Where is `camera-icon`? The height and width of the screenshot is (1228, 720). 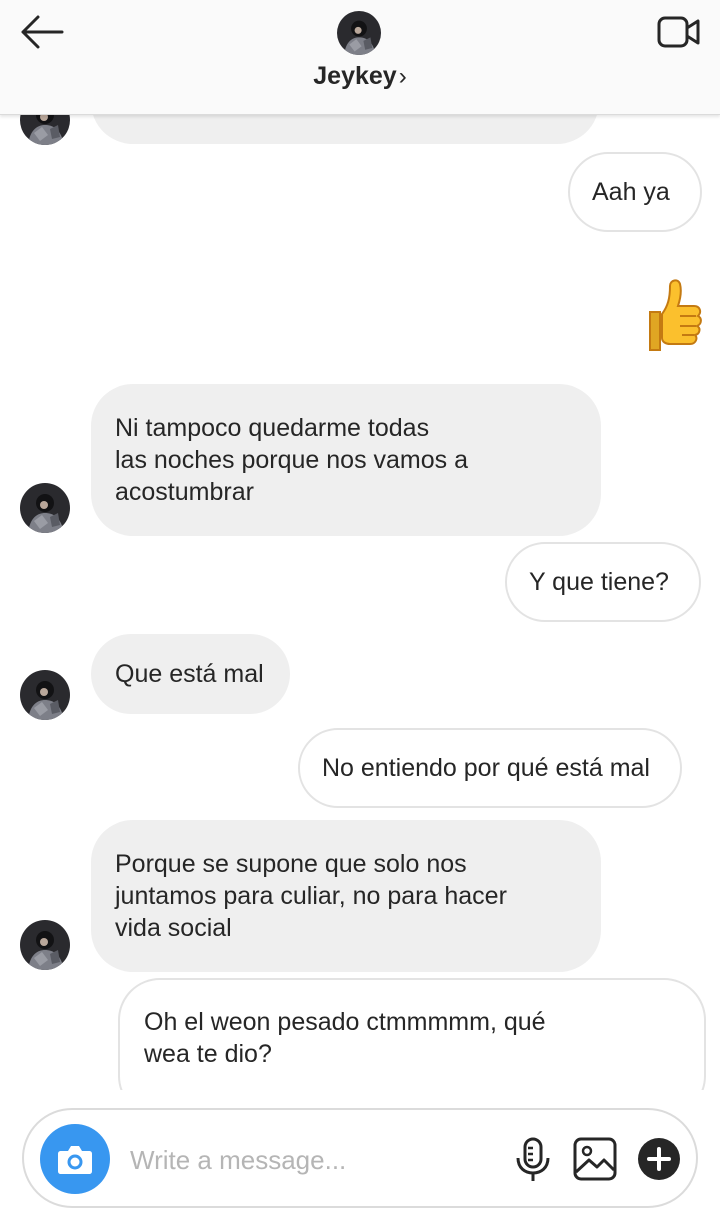
camera-icon is located at coordinates (75, 1160).